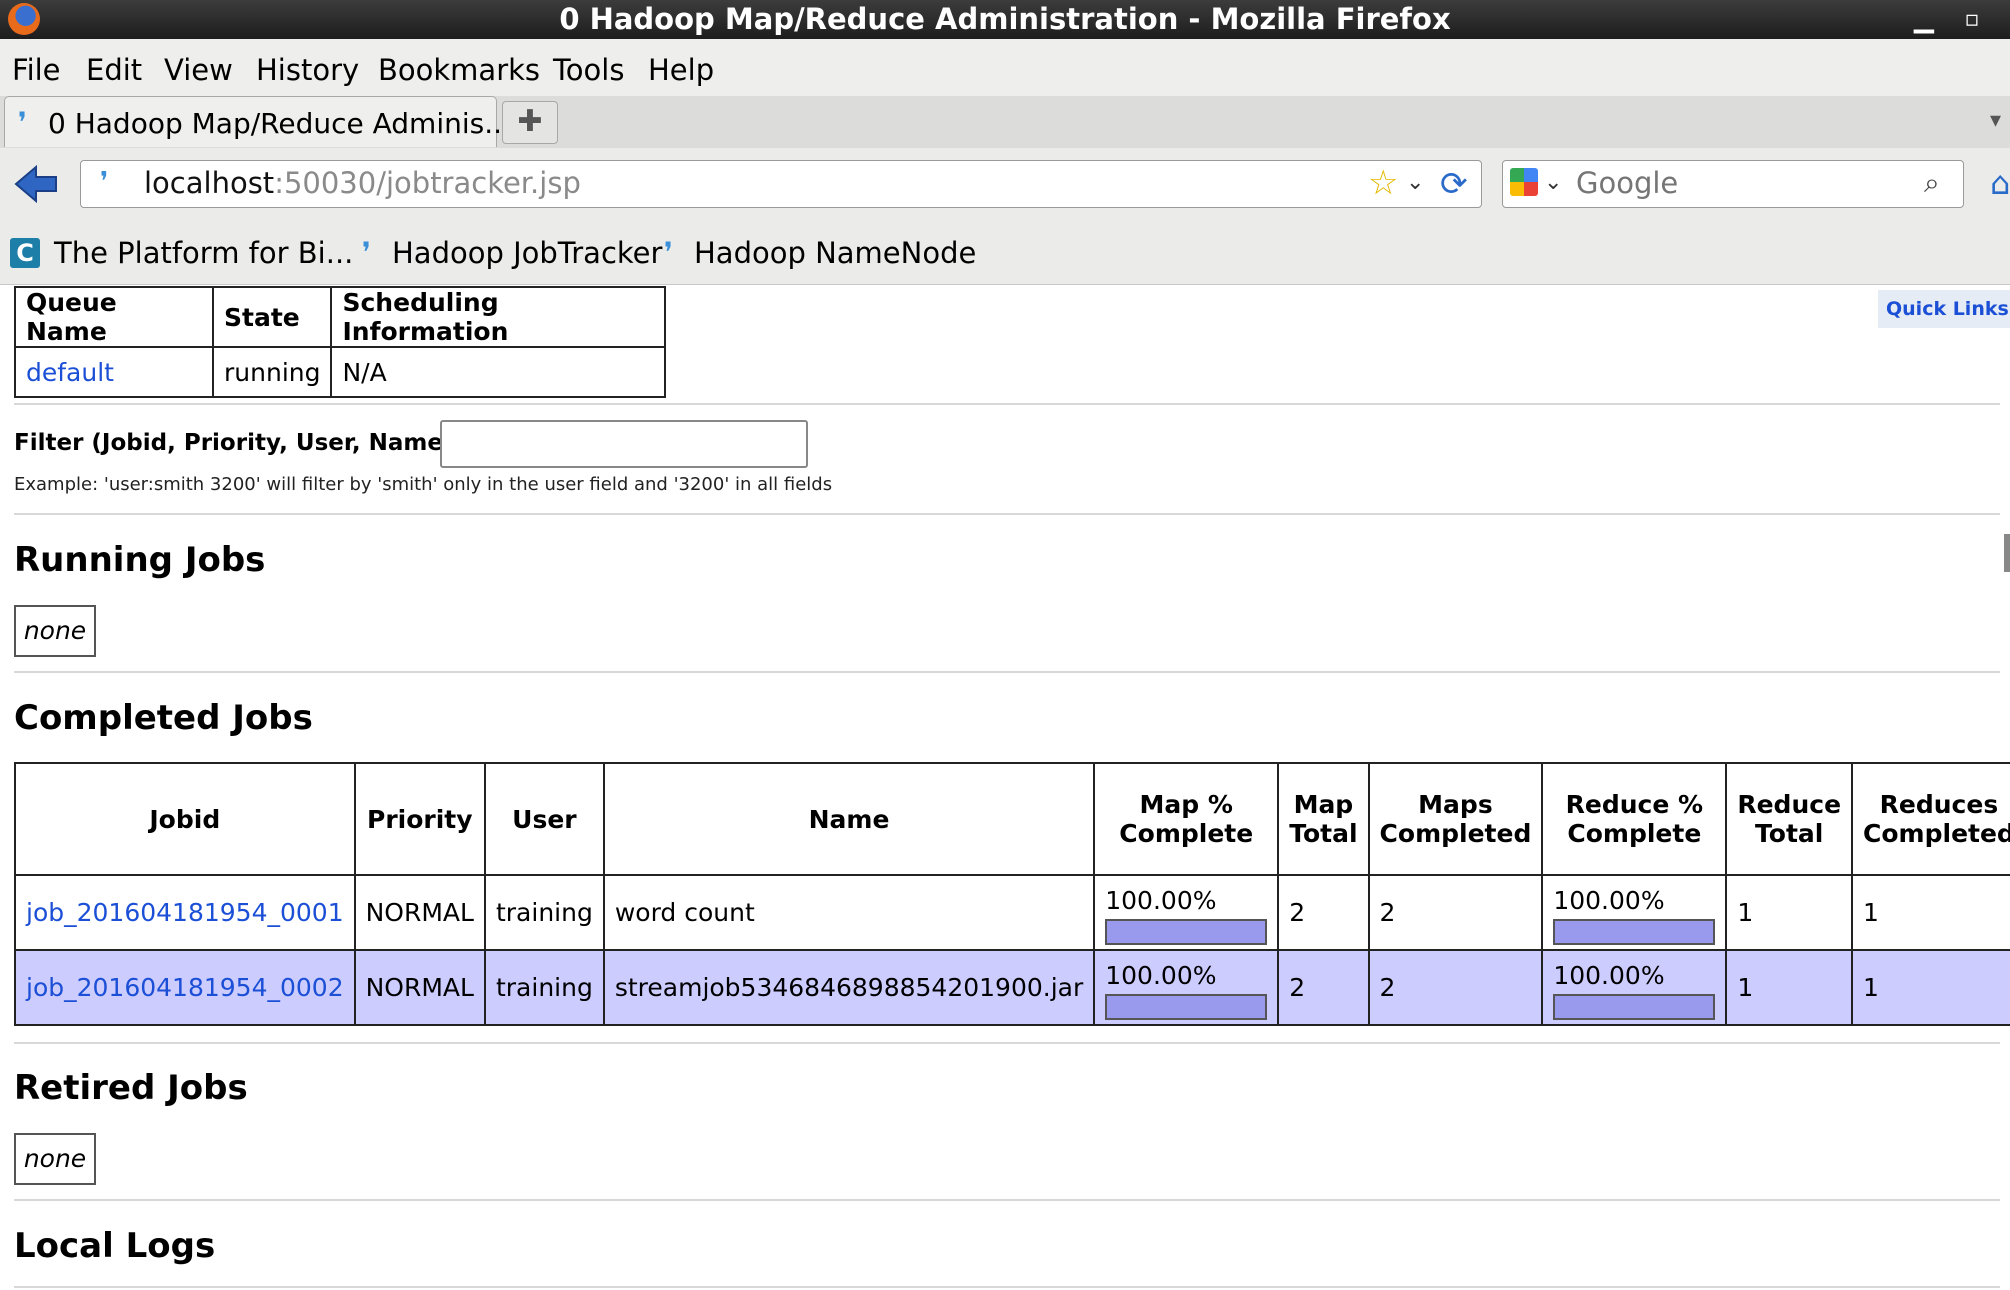 This screenshot has width=2010, height=1290. What do you see at coordinates (2000, 183) in the screenshot?
I see `home-icon: ⌂` at bounding box center [2000, 183].